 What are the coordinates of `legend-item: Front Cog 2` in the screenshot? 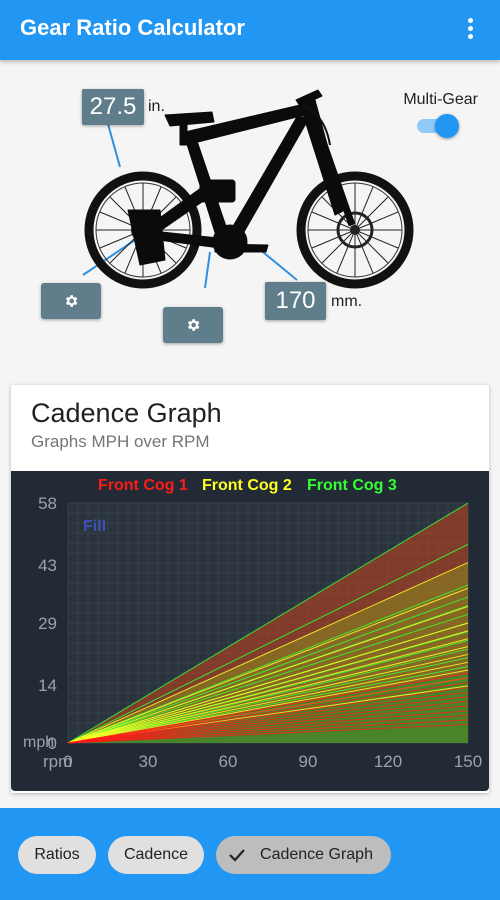 It's located at (247, 485).